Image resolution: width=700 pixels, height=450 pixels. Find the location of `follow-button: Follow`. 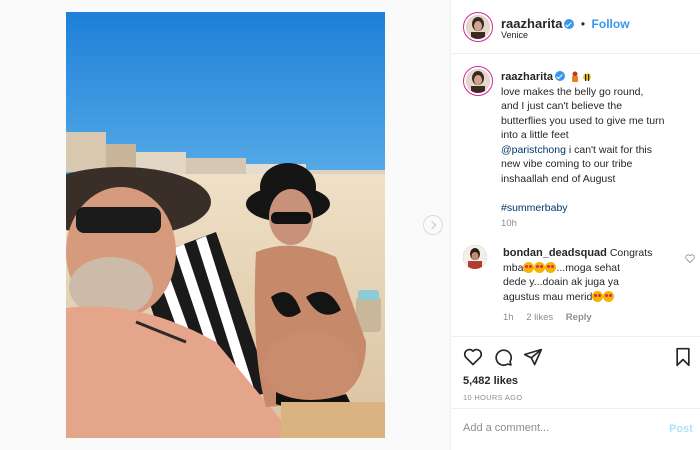

follow-button: Follow is located at coordinates (611, 24).